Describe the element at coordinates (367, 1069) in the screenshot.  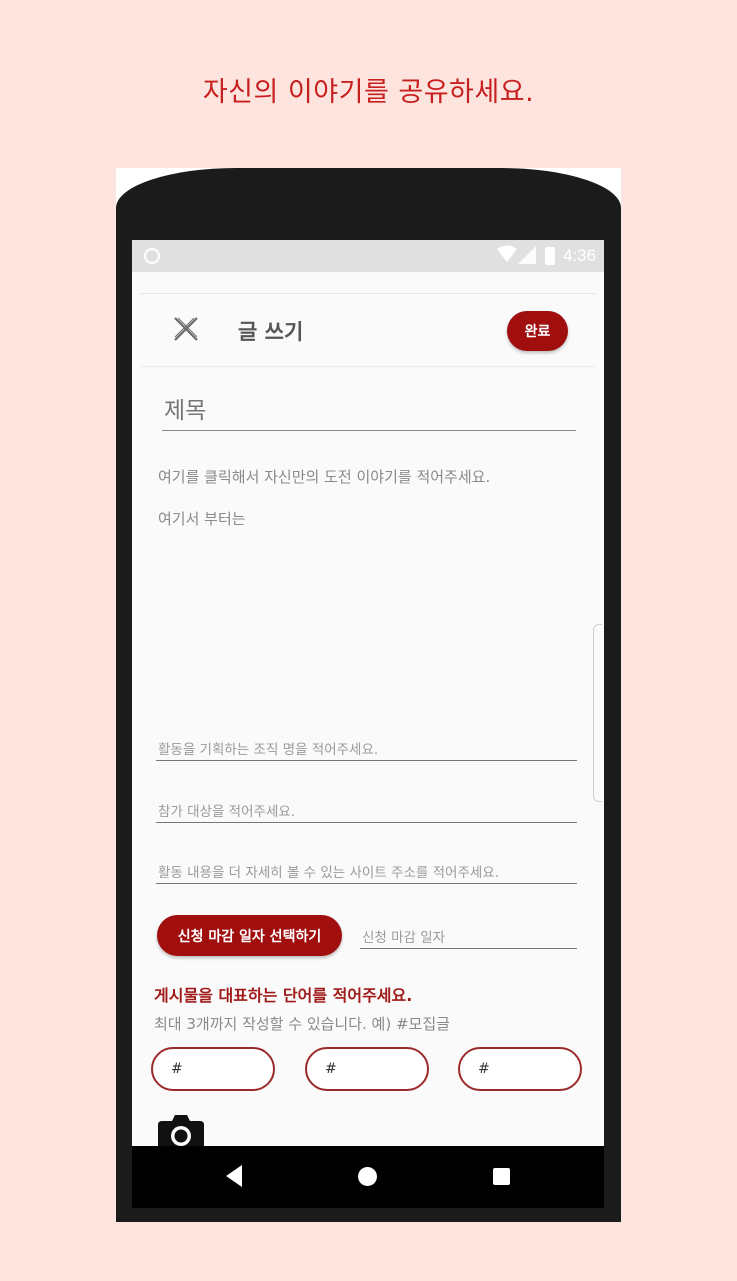
I see `tag-input-2: #` at that location.